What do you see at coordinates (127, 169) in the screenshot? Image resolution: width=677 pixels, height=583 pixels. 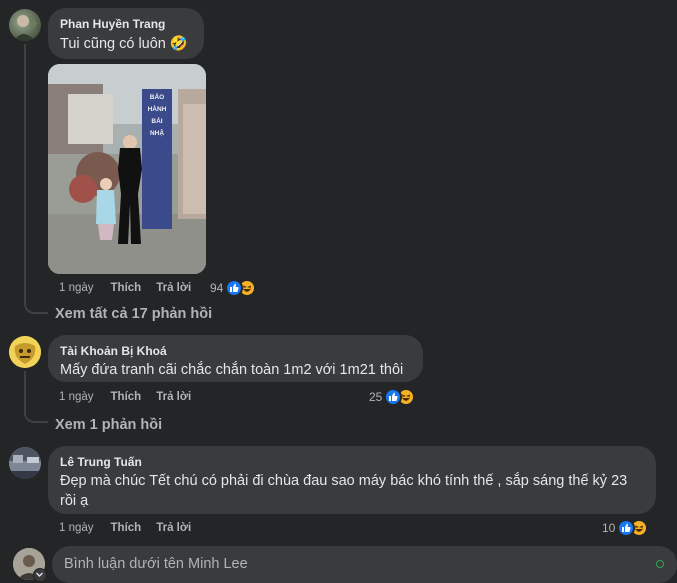 I see `comment-photo: BẢO HÀNH BẢI NHẬ` at bounding box center [127, 169].